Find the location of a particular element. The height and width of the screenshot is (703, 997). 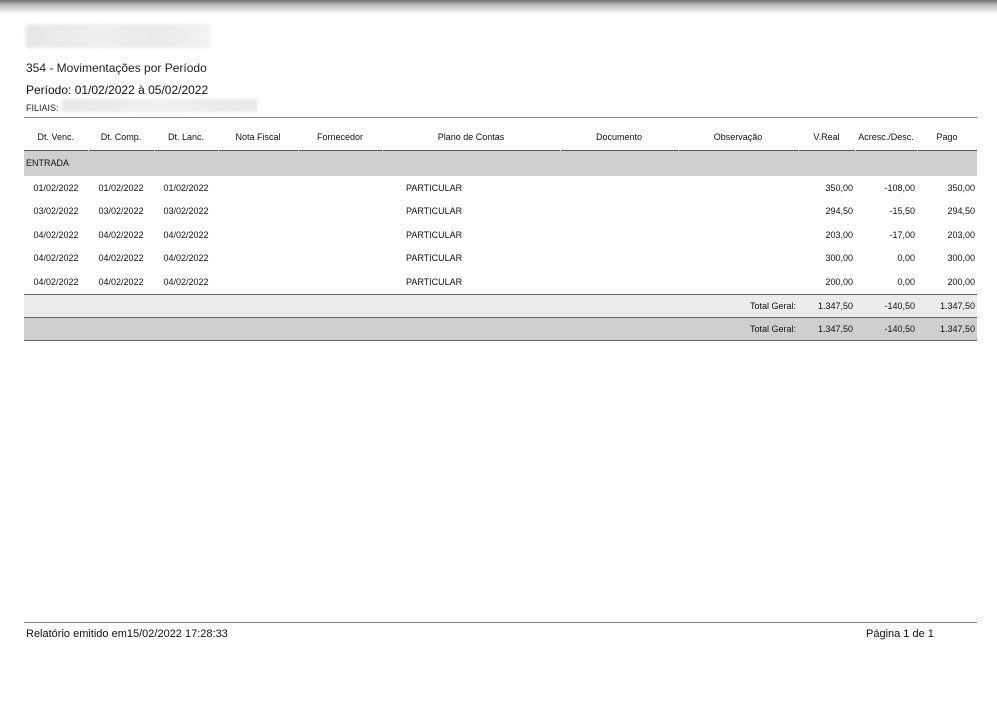

redacted-filiais is located at coordinates (159, 105).